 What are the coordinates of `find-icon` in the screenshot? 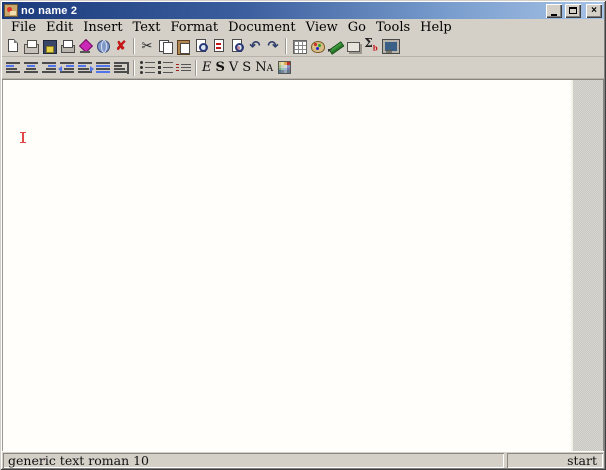 It's located at (201, 46).